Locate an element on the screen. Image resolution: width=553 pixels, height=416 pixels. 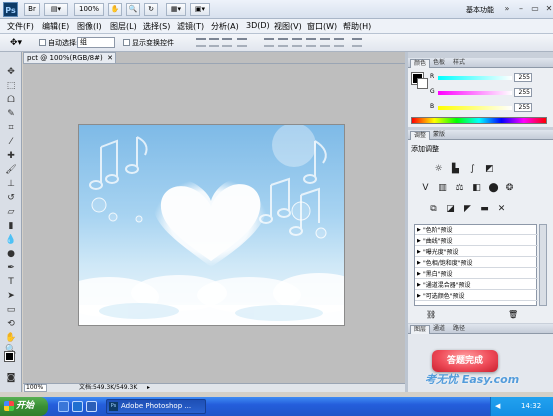
auto-select-dropdown: 组 is located at coordinates (96, 42).